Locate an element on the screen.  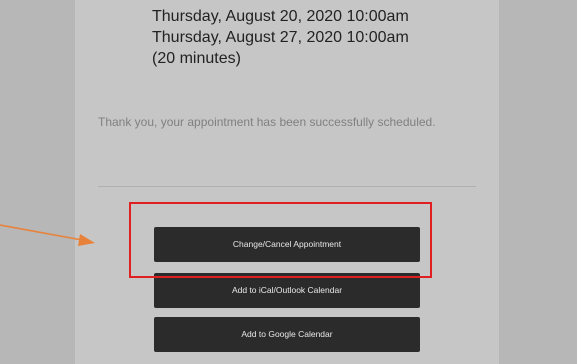
change-cancel-appointment-button: Change/Cancel Appointment is located at coordinates (287, 244).